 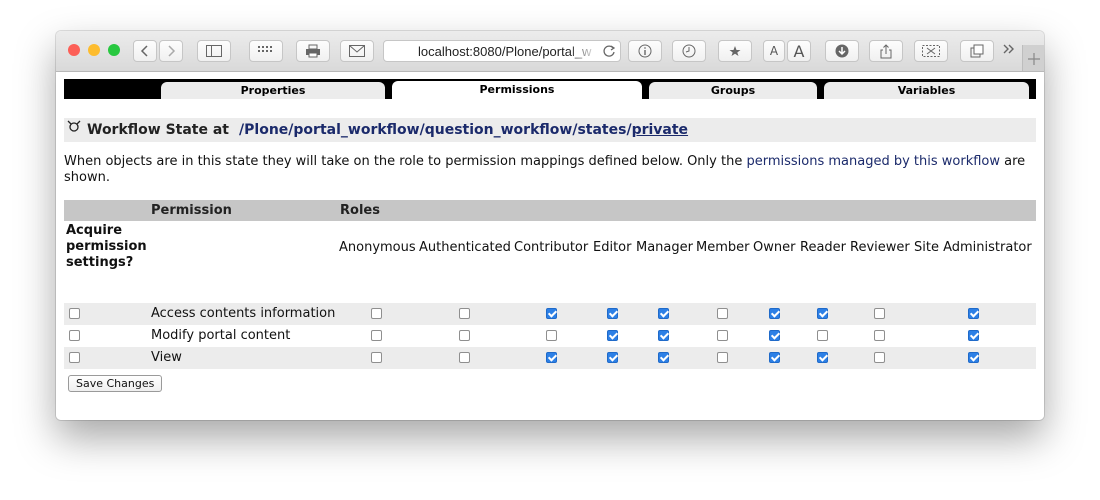 I want to click on font-large-label: A, so click(x=799, y=51).